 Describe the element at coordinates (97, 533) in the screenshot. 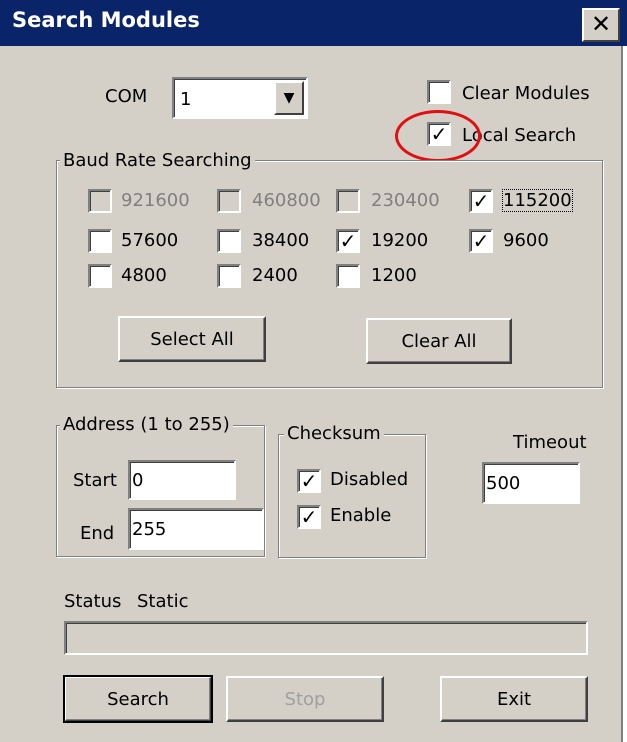

I see `end-label: End` at that location.